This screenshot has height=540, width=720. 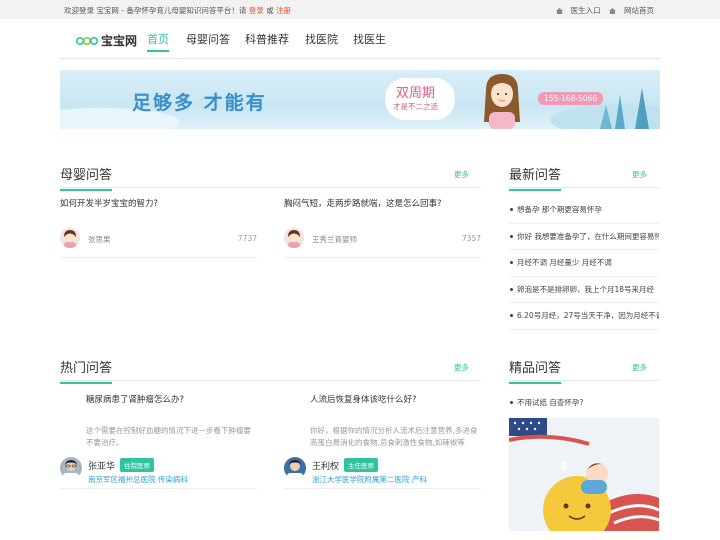 I want to click on doctor-name: 张亚华, so click(x=102, y=467).